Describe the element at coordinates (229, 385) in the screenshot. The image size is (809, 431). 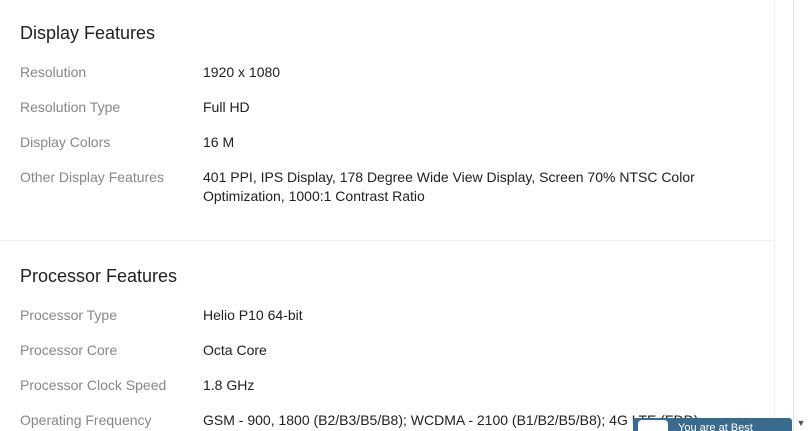
I see `spec-value-processor-clock-speed: 1.8 GHz` at that location.